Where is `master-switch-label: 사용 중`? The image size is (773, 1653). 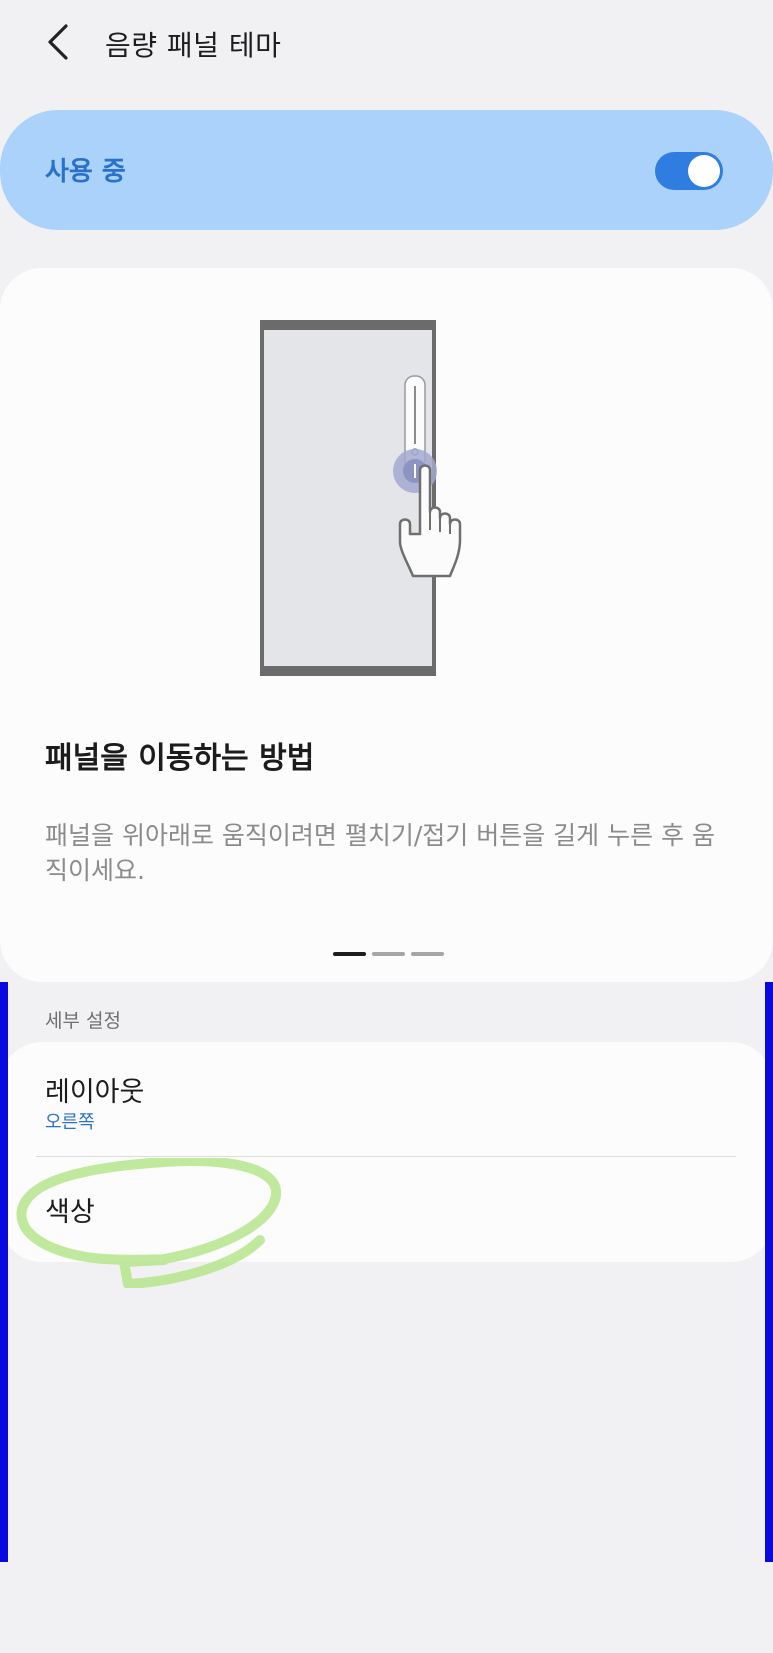 master-switch-label: 사용 중 is located at coordinates (85, 172).